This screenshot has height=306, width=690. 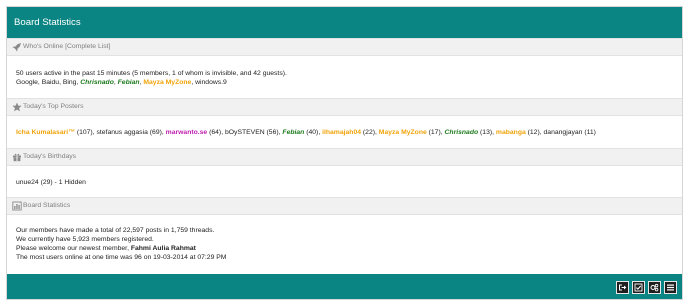 What do you see at coordinates (293, 132) in the screenshot?
I see `poster-name: Febian` at bounding box center [293, 132].